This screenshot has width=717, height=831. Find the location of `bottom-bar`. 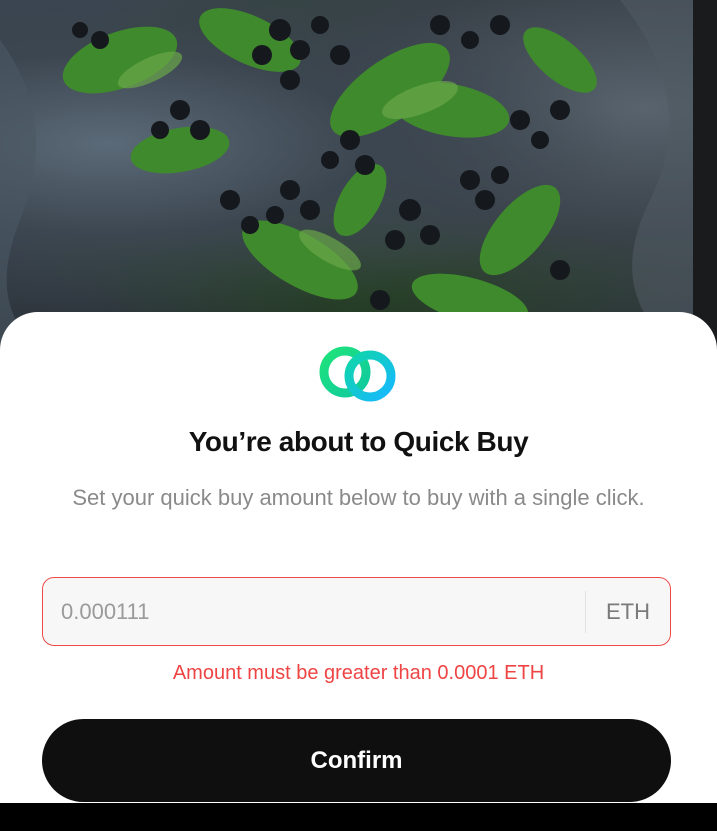

bottom-bar is located at coordinates (358, 817).